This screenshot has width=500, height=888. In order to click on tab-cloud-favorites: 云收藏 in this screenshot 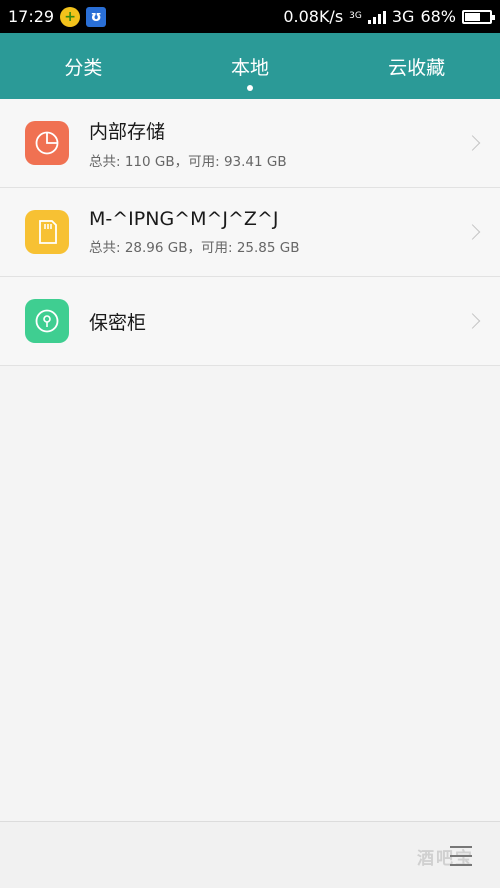, I will do `click(416, 66)`.